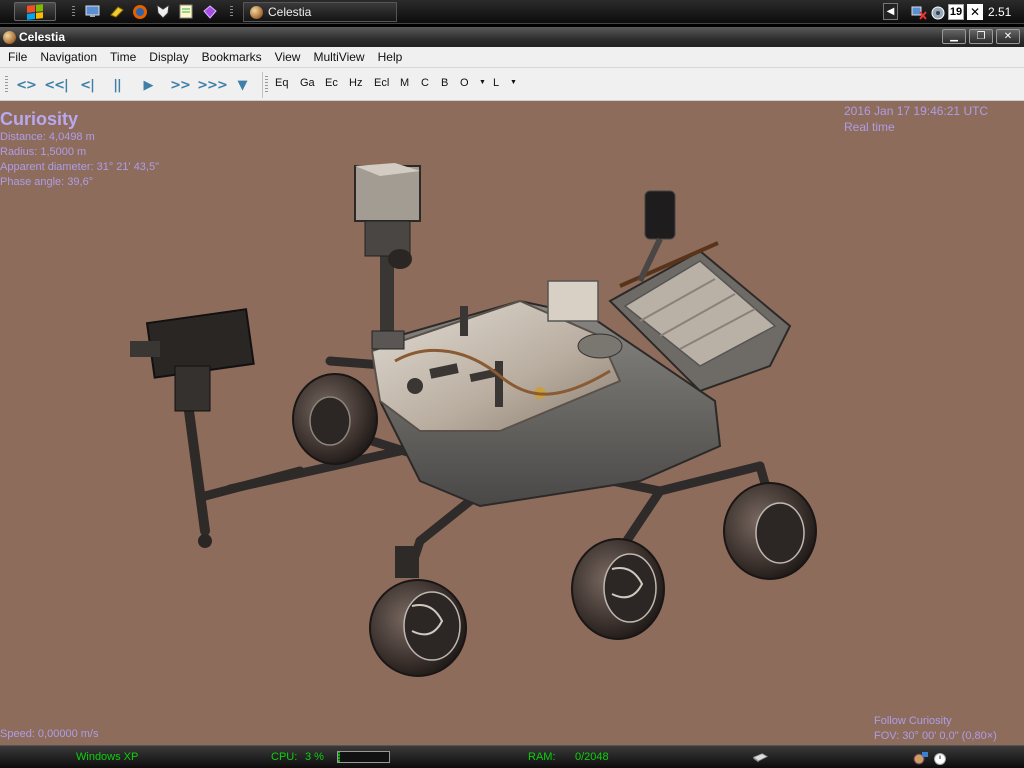 This screenshot has height=768, width=1024. Describe the element at coordinates (760, 758) in the screenshot. I see `drive-icon` at that location.